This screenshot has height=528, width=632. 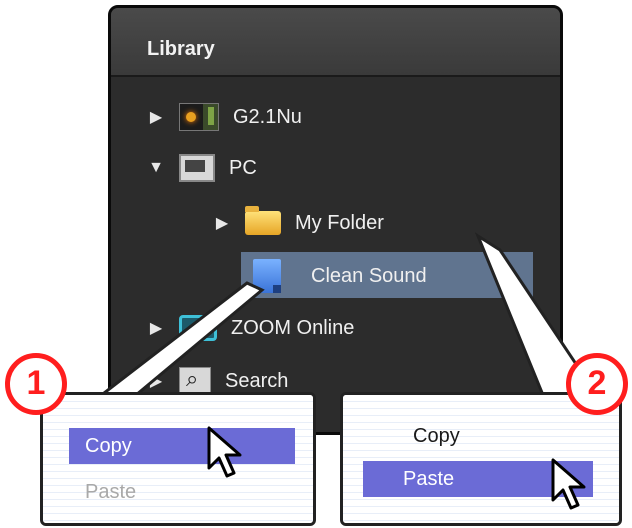 I want to click on step-badge-2: 2, so click(x=597, y=384).